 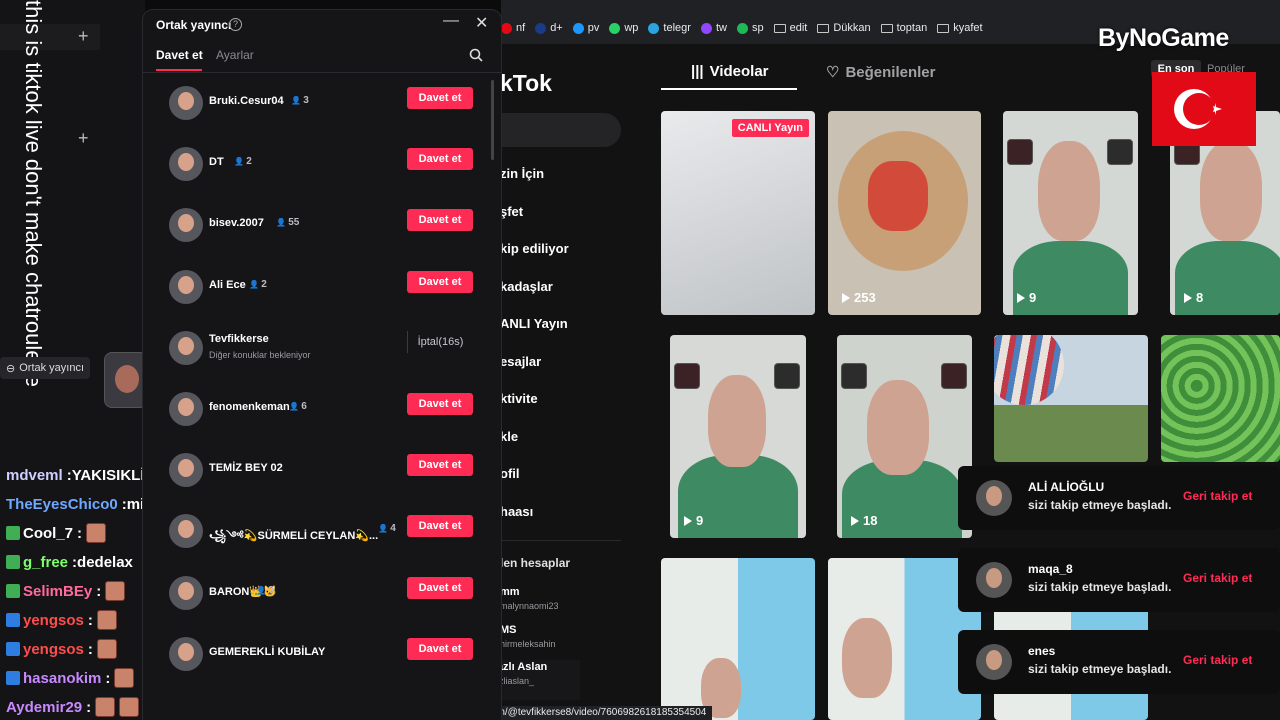 I want to click on close-icon: ✕, so click(x=481, y=23).